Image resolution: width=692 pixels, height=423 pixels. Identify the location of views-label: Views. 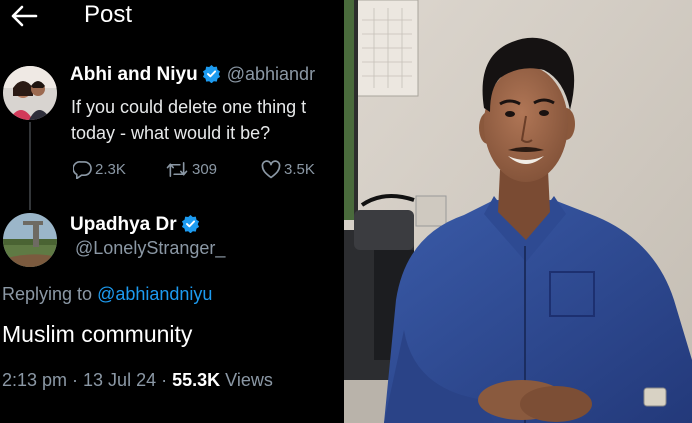
(246, 380).